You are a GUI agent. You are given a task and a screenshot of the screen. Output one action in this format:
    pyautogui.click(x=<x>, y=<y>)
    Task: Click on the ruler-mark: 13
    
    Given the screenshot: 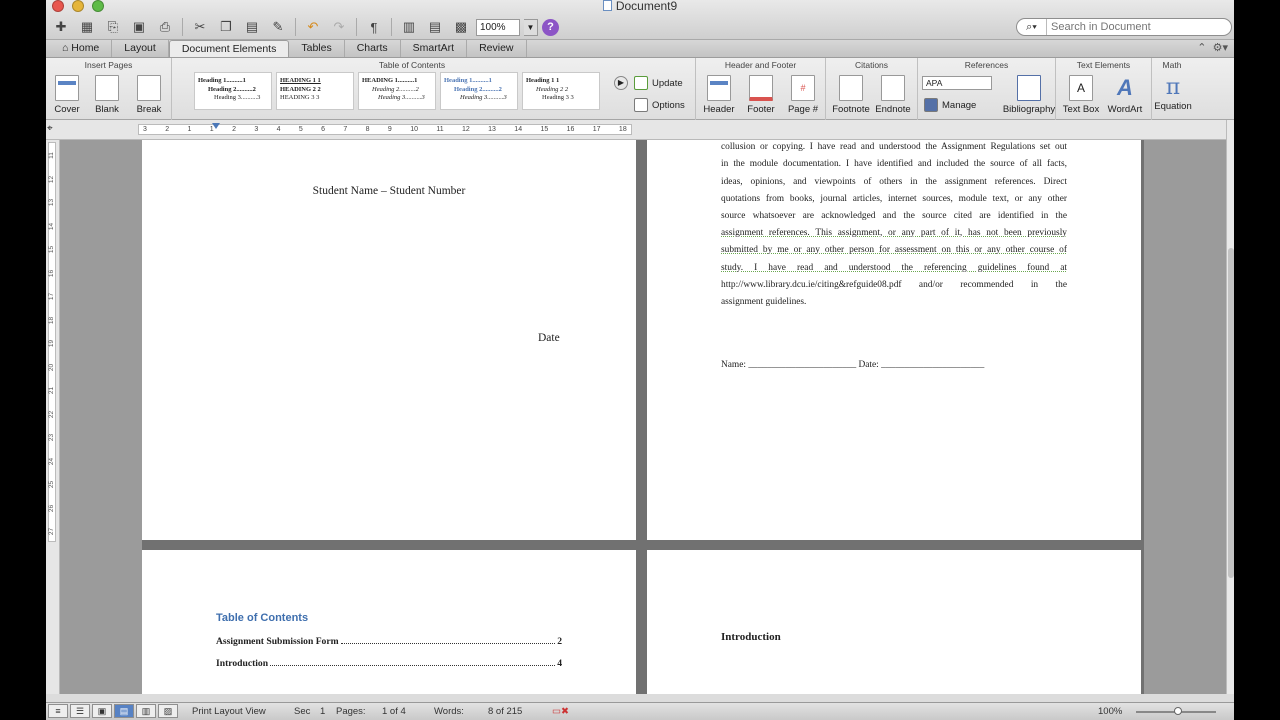 What is the action you would take?
    pyautogui.click(x=492, y=129)
    